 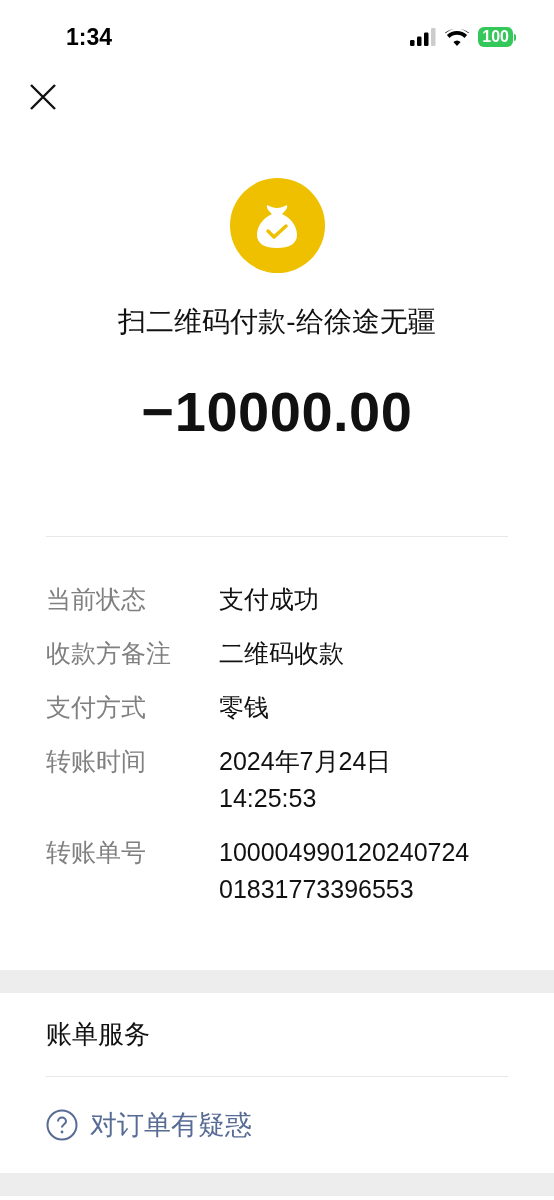 I want to click on payment-amount: −10000.00, so click(x=277, y=411).